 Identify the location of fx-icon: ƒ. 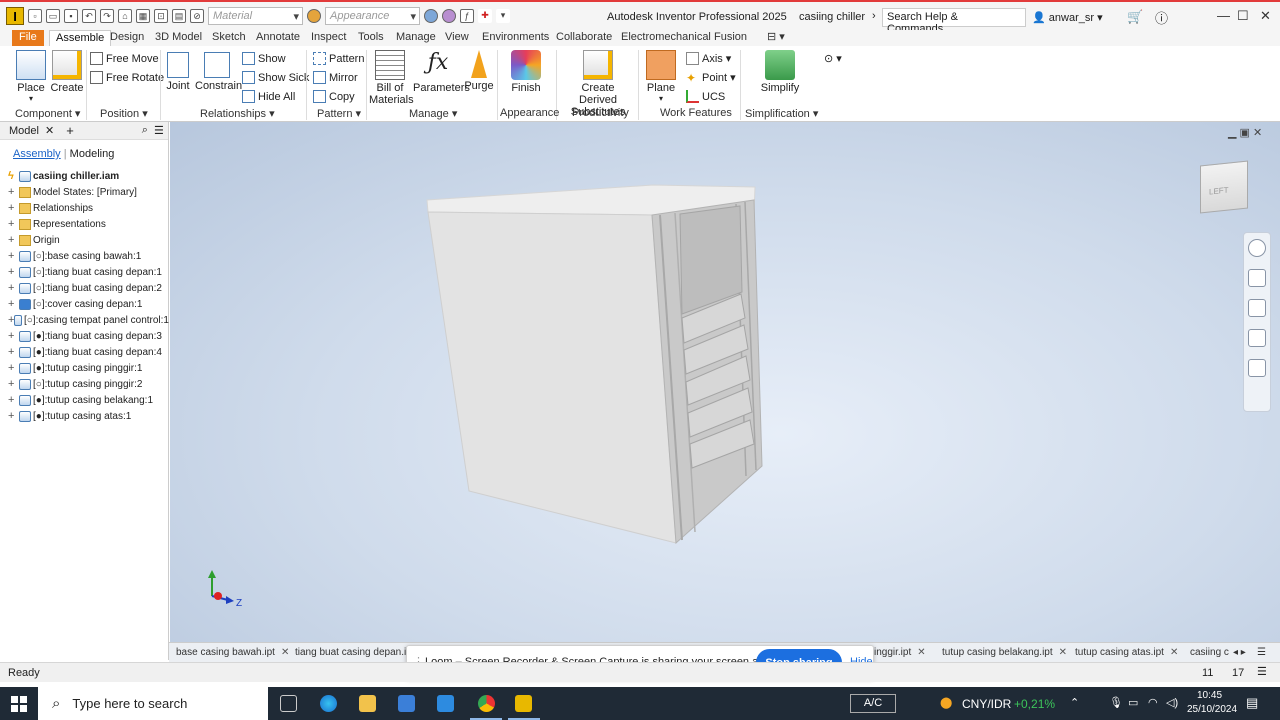
(467, 16).